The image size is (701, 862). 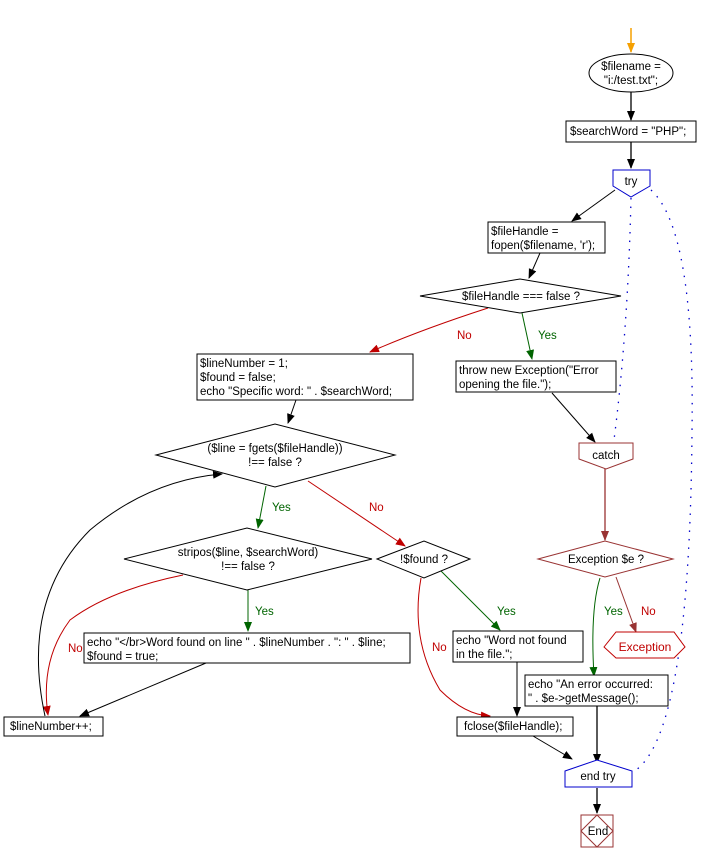 I want to click on label-fgets-no: No, so click(x=376, y=508).